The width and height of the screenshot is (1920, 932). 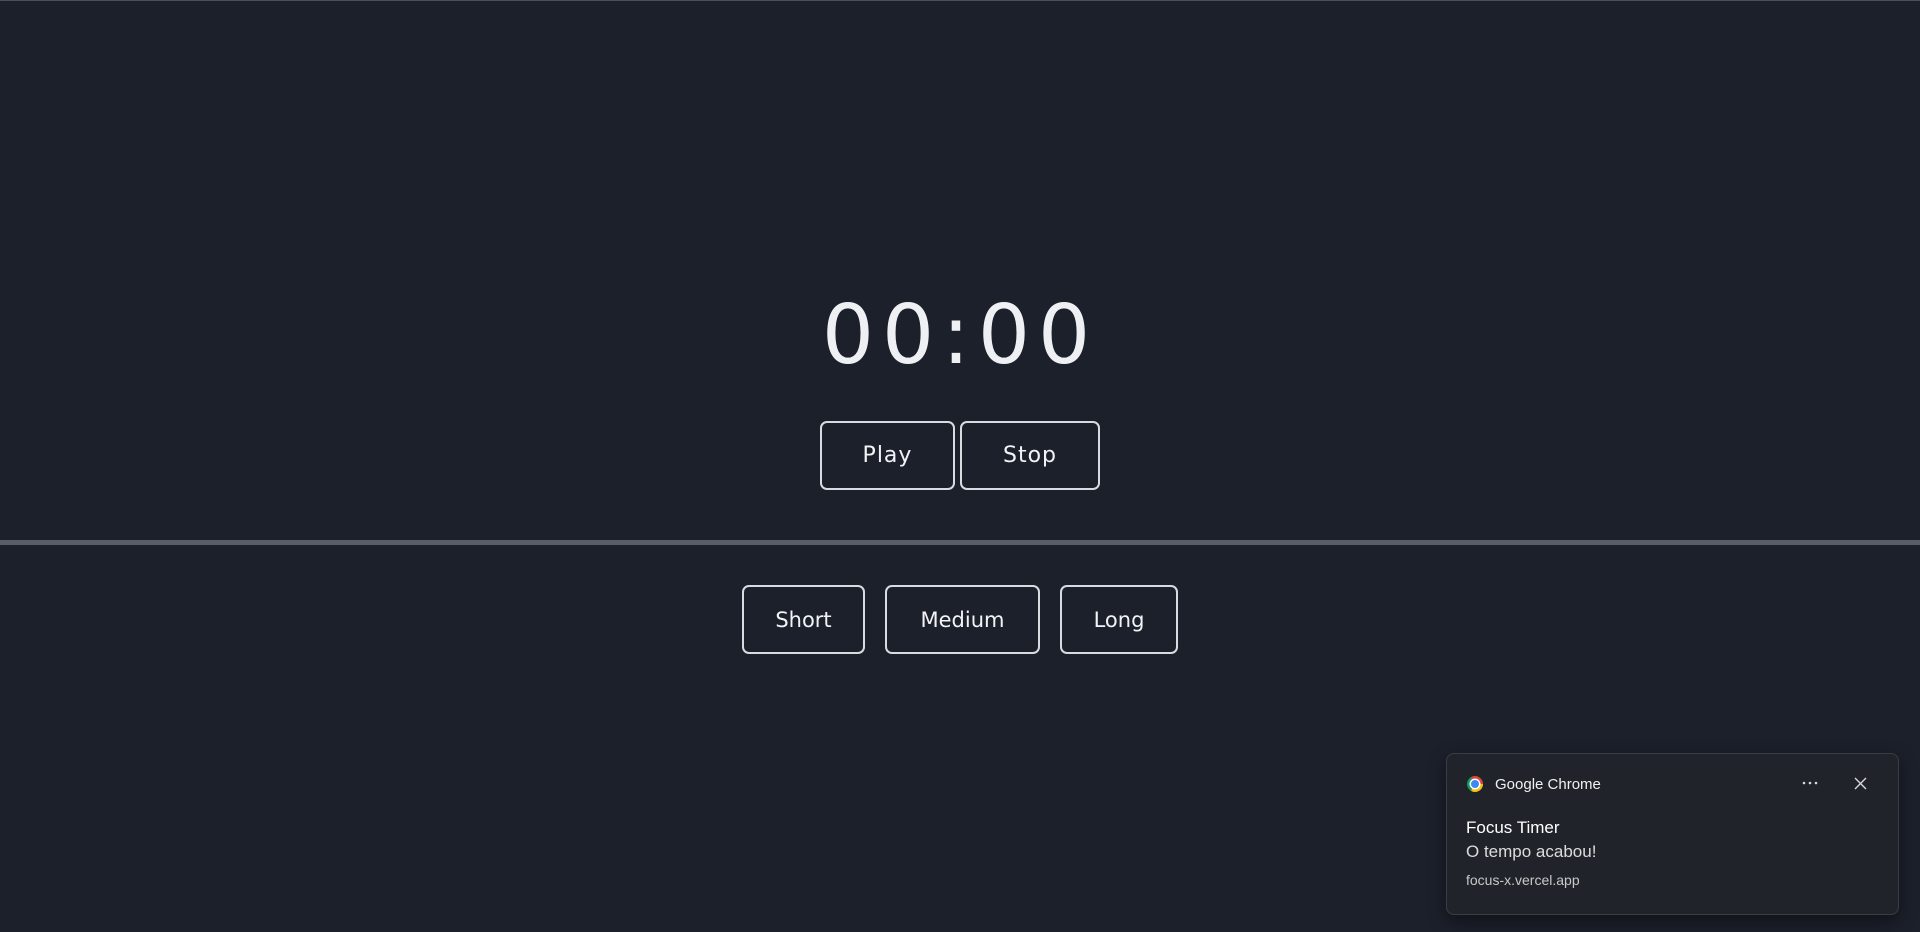 What do you see at coordinates (1531, 851) in the screenshot?
I see `notification-body: O tempo acabou!` at bounding box center [1531, 851].